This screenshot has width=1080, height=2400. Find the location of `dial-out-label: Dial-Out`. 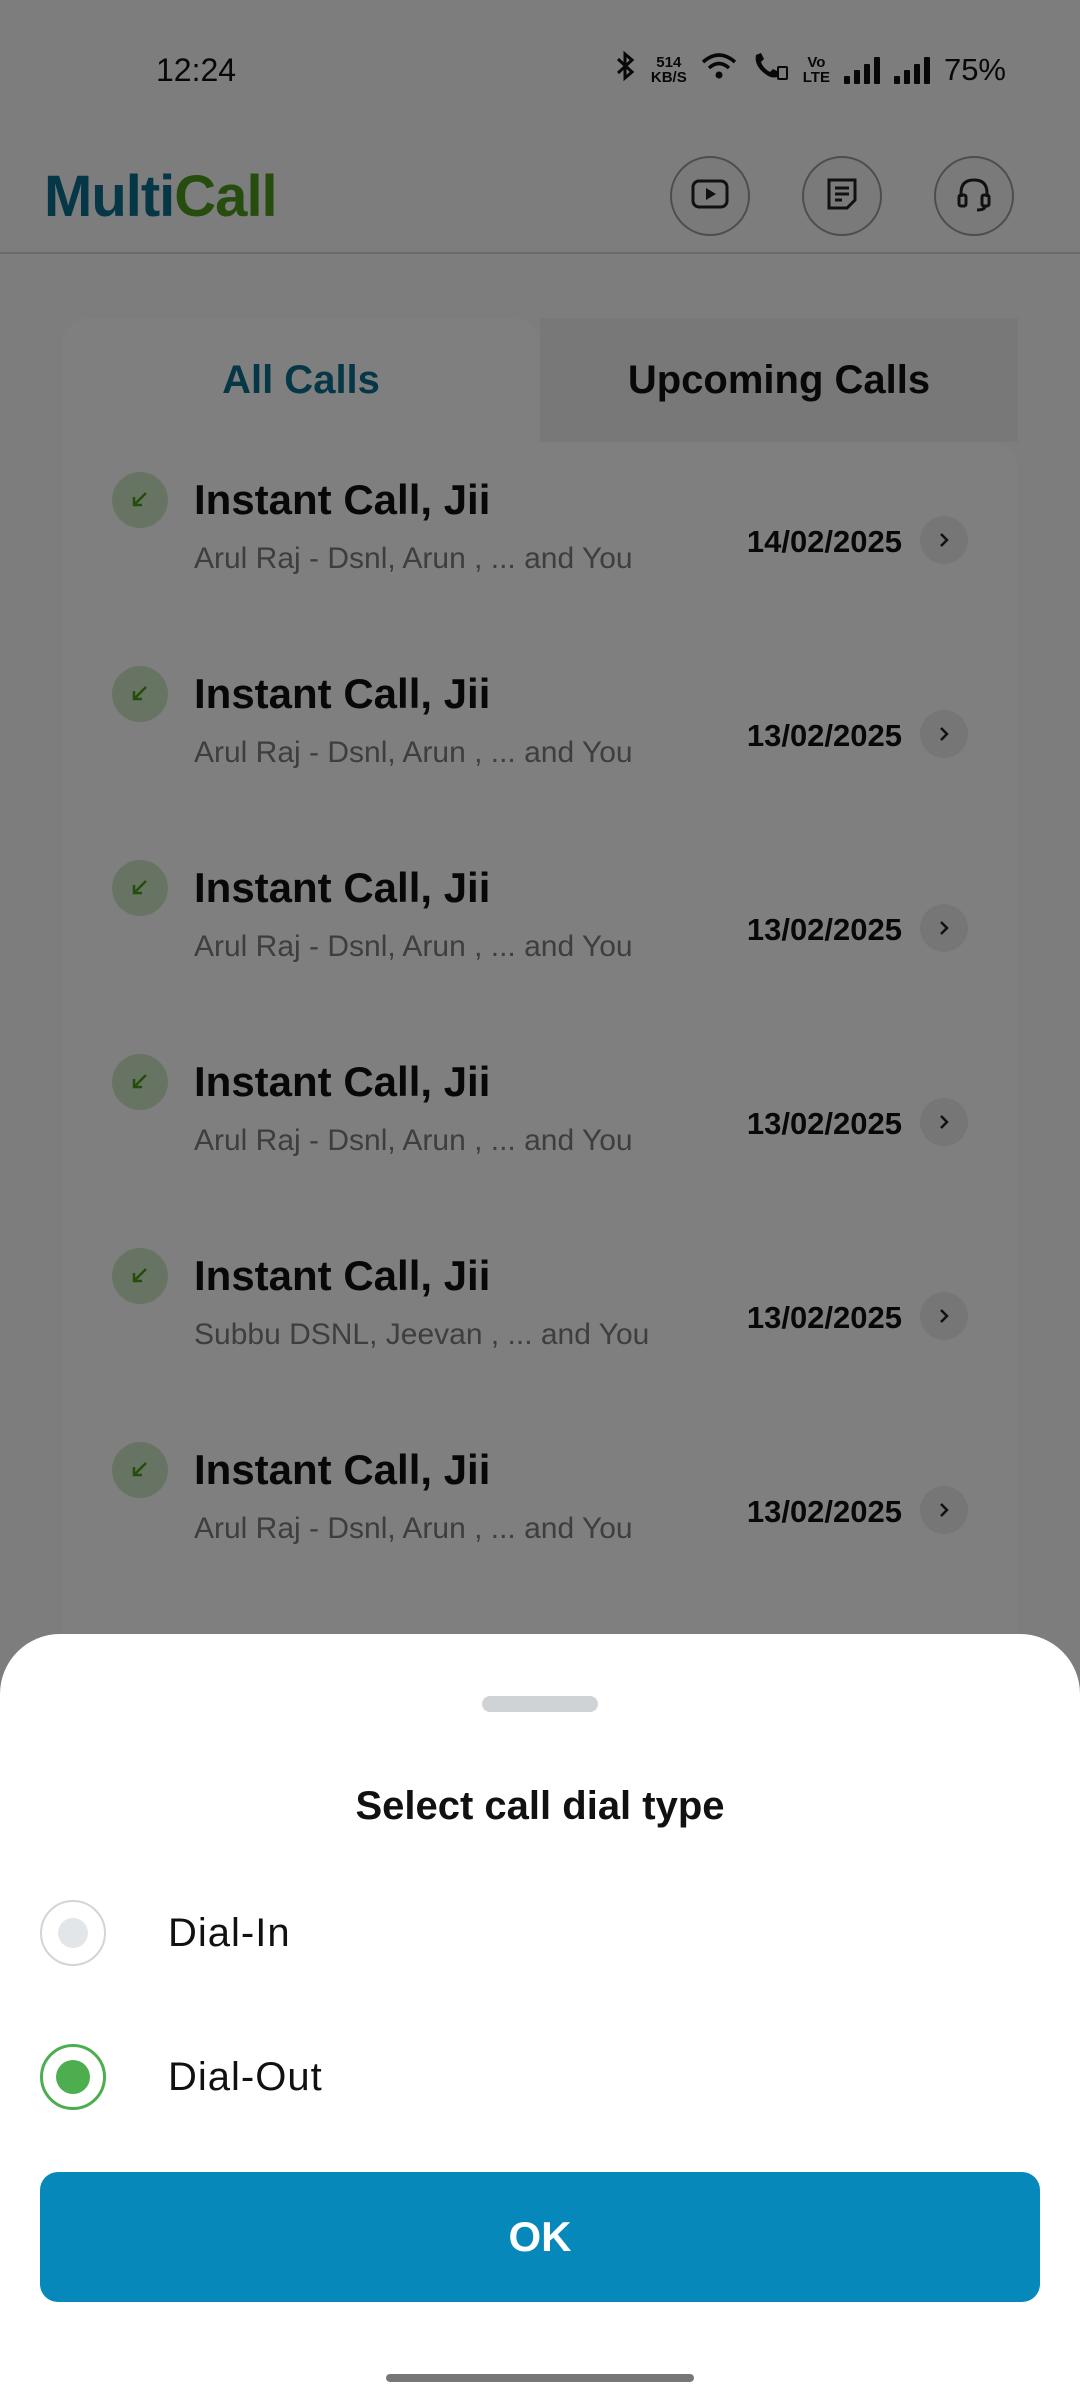

dial-out-label: Dial-Out is located at coordinates (245, 2076).